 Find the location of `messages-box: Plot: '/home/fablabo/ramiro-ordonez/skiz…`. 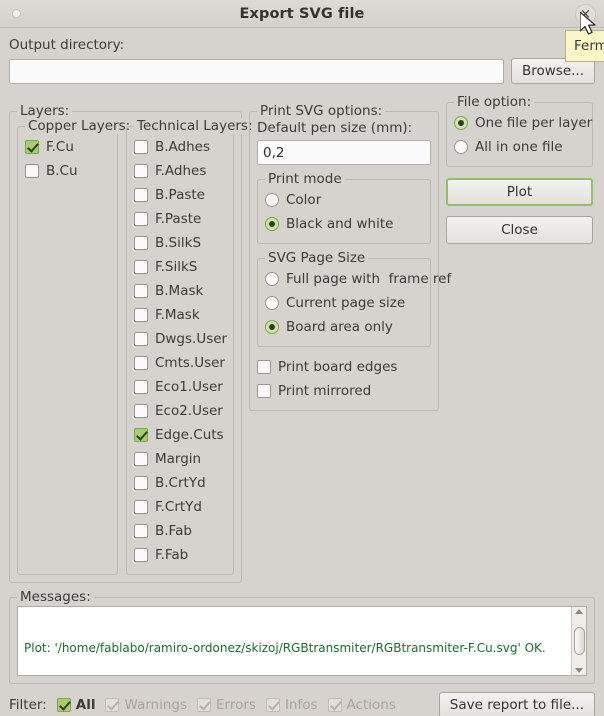

messages-box: Plot: '/home/fablabo/ramiro-ordonez/skiz… is located at coordinates (302, 641).